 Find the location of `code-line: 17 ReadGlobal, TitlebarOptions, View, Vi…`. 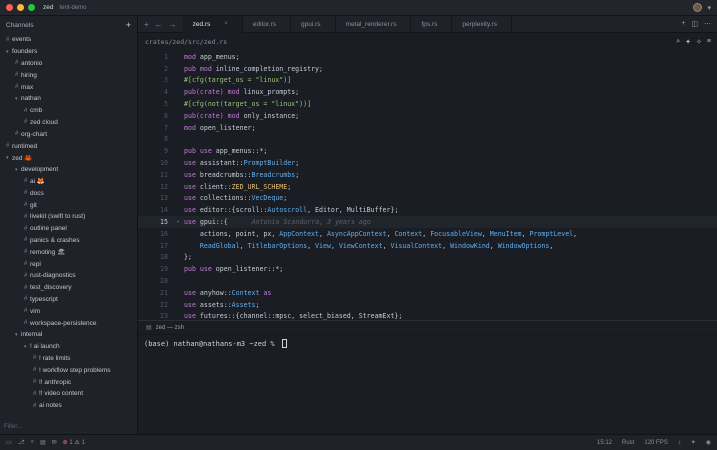

code-line: 17 ReadGlobal, TitlebarOptions, View, Vi… is located at coordinates (427, 246).